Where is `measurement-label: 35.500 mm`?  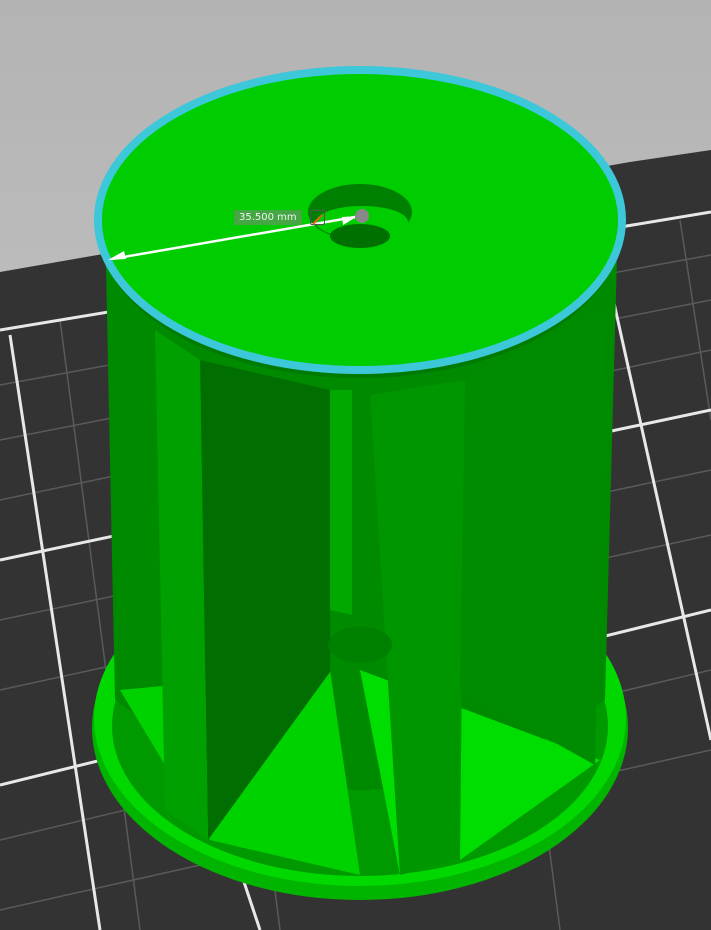
measurement-label: 35.500 mm is located at coordinates (268, 217).